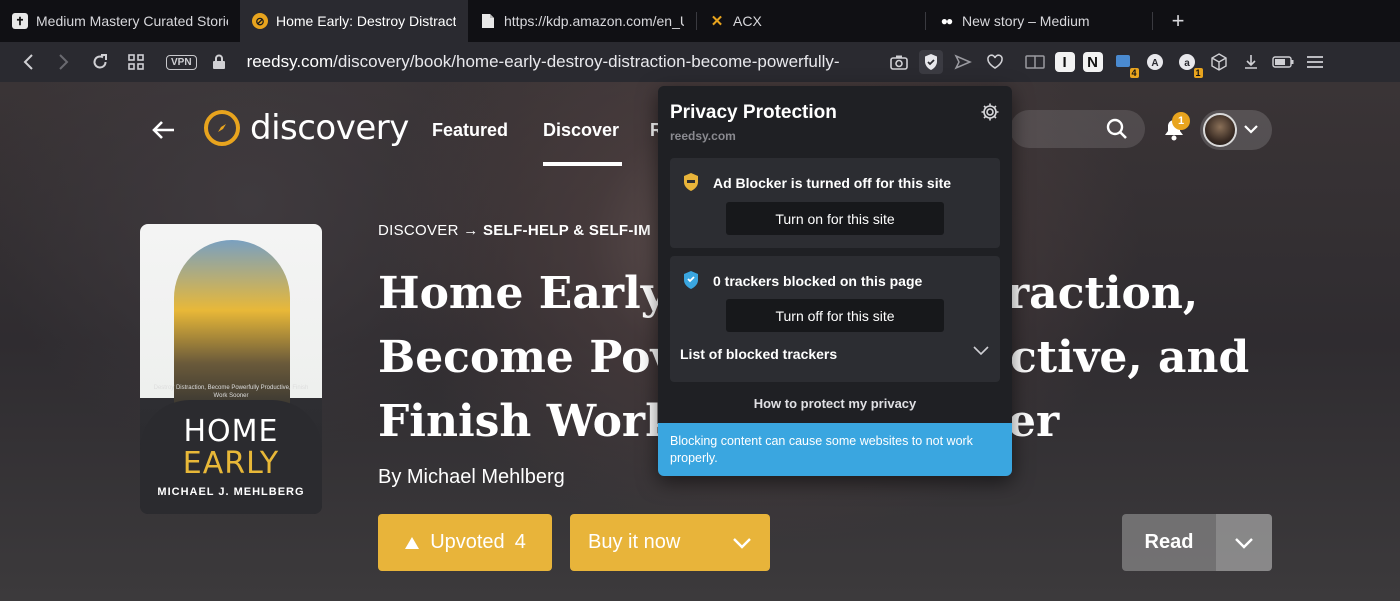 The width and height of the screenshot is (1400, 601). What do you see at coordinates (470, 130) in the screenshot?
I see `nav-featured: Featured` at bounding box center [470, 130].